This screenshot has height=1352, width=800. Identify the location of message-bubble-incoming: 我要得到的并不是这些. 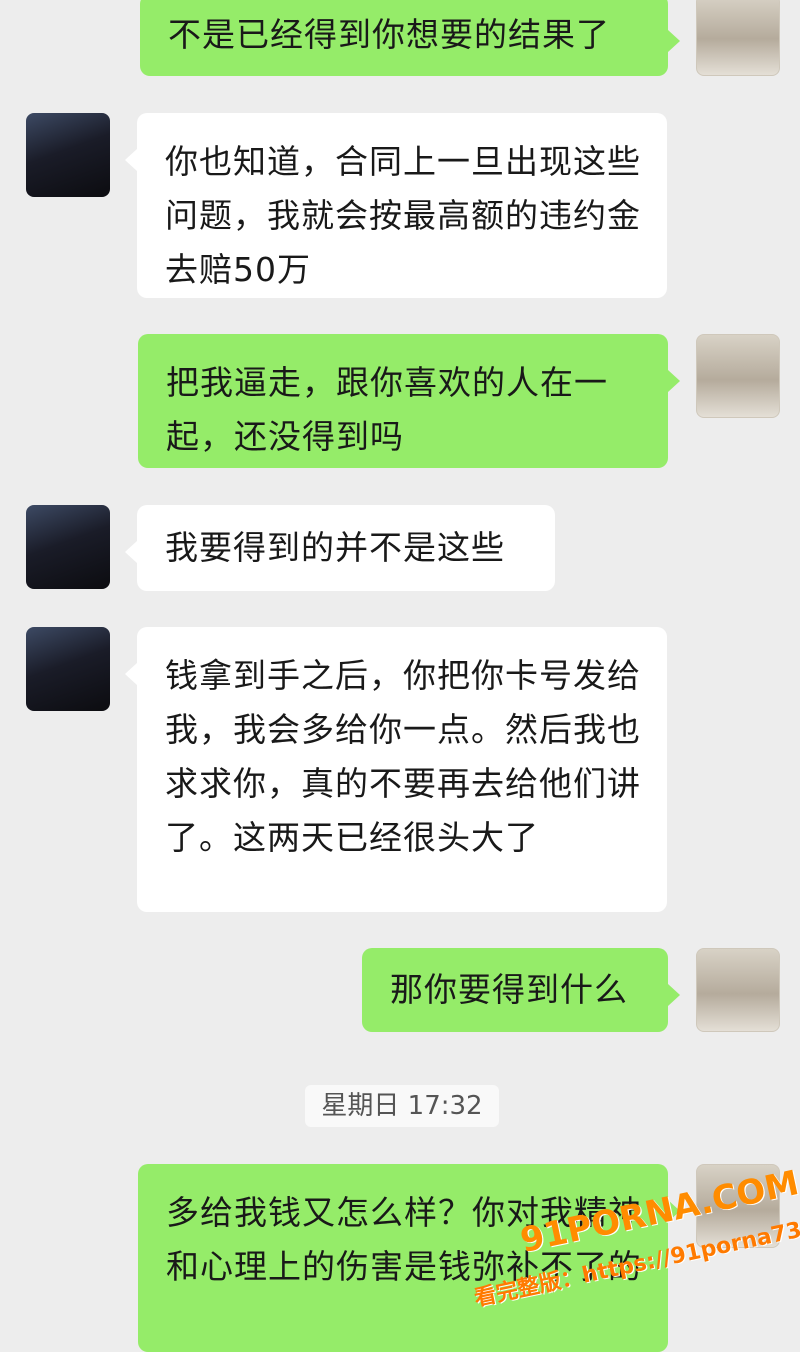
(340, 548).